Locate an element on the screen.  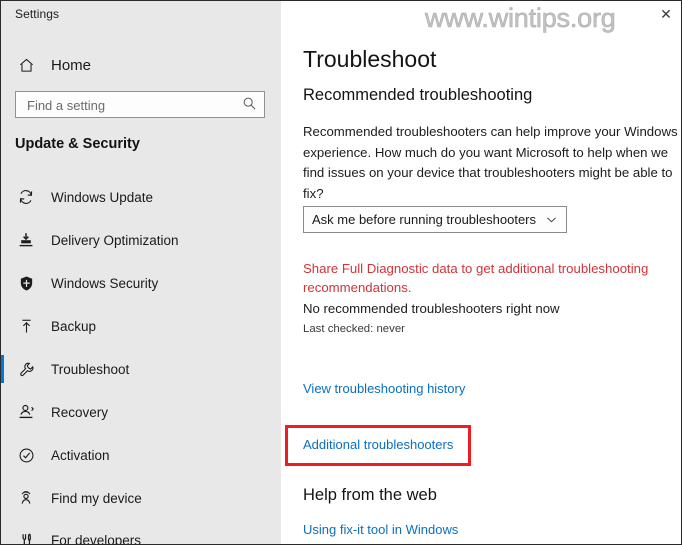
sidebar-item-label: For developers is located at coordinates (96, 538).